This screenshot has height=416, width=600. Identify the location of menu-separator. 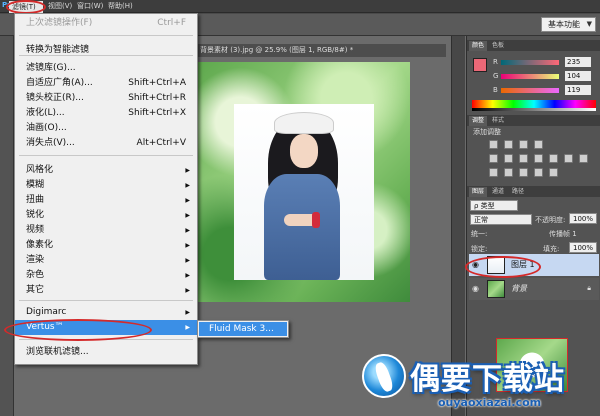
(106, 35).